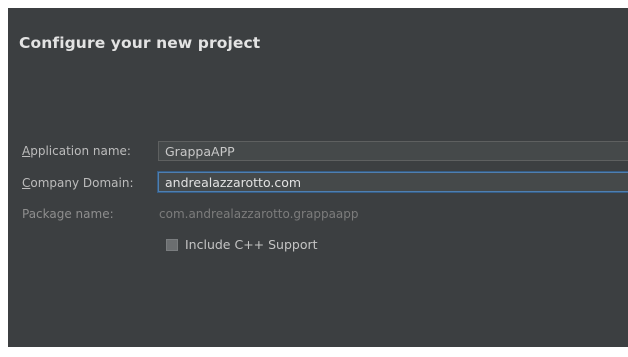 The width and height of the screenshot is (628, 357). I want to click on cpp-support-option: Include C++ Support, so click(242, 244).